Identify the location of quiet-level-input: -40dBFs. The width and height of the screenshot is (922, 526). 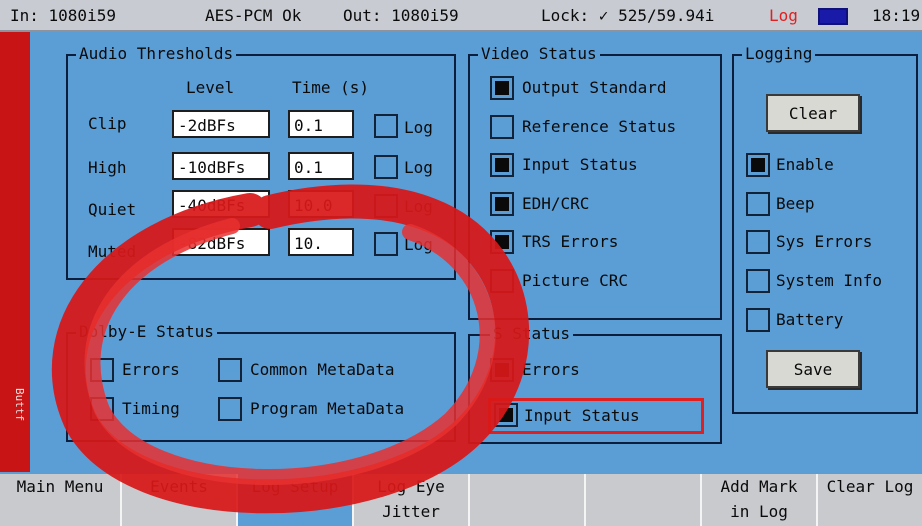
(221, 204).